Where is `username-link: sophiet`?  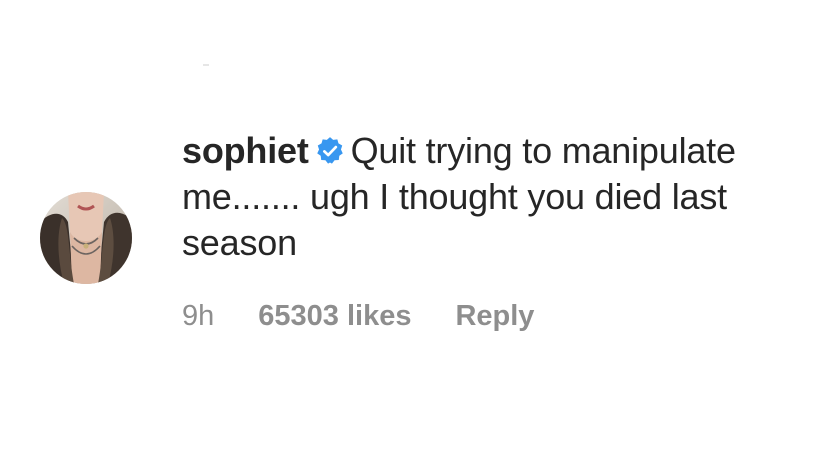
username-link: sophiet is located at coordinates (245, 150).